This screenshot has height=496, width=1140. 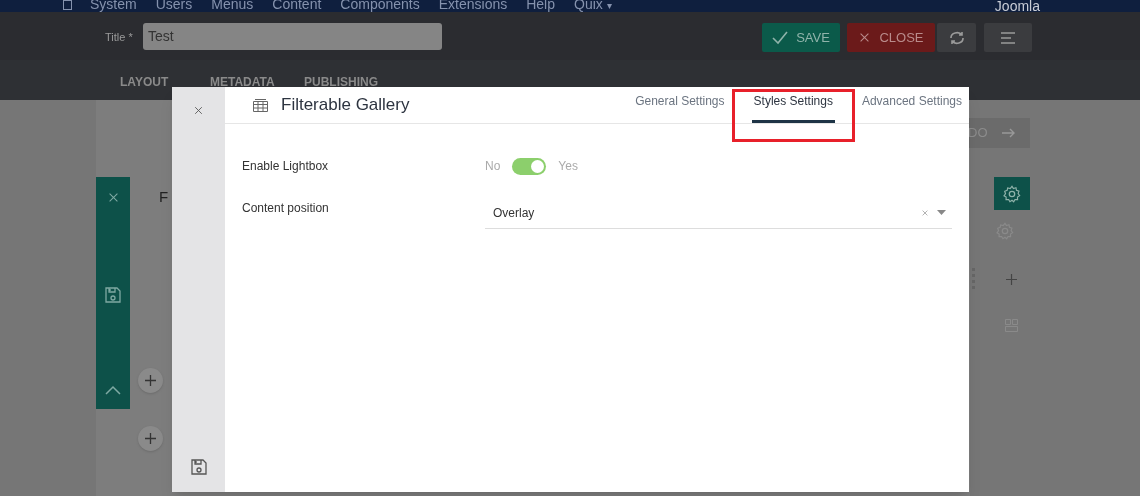 I want to click on page-tab: LAYOUT, so click(x=144, y=82).